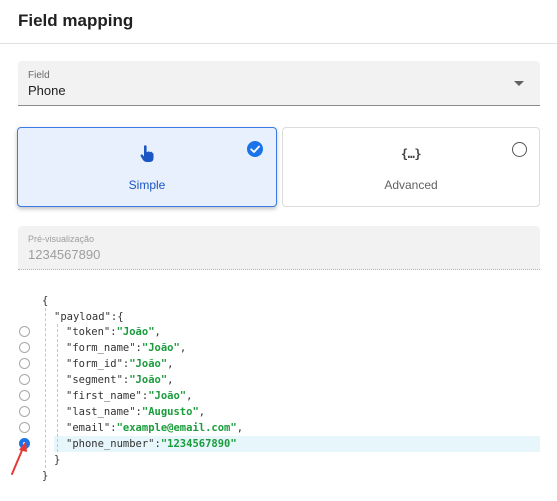 This screenshot has height=501, width=557. Describe the element at coordinates (88, 332) in the screenshot. I see `json-key: "token"` at that location.